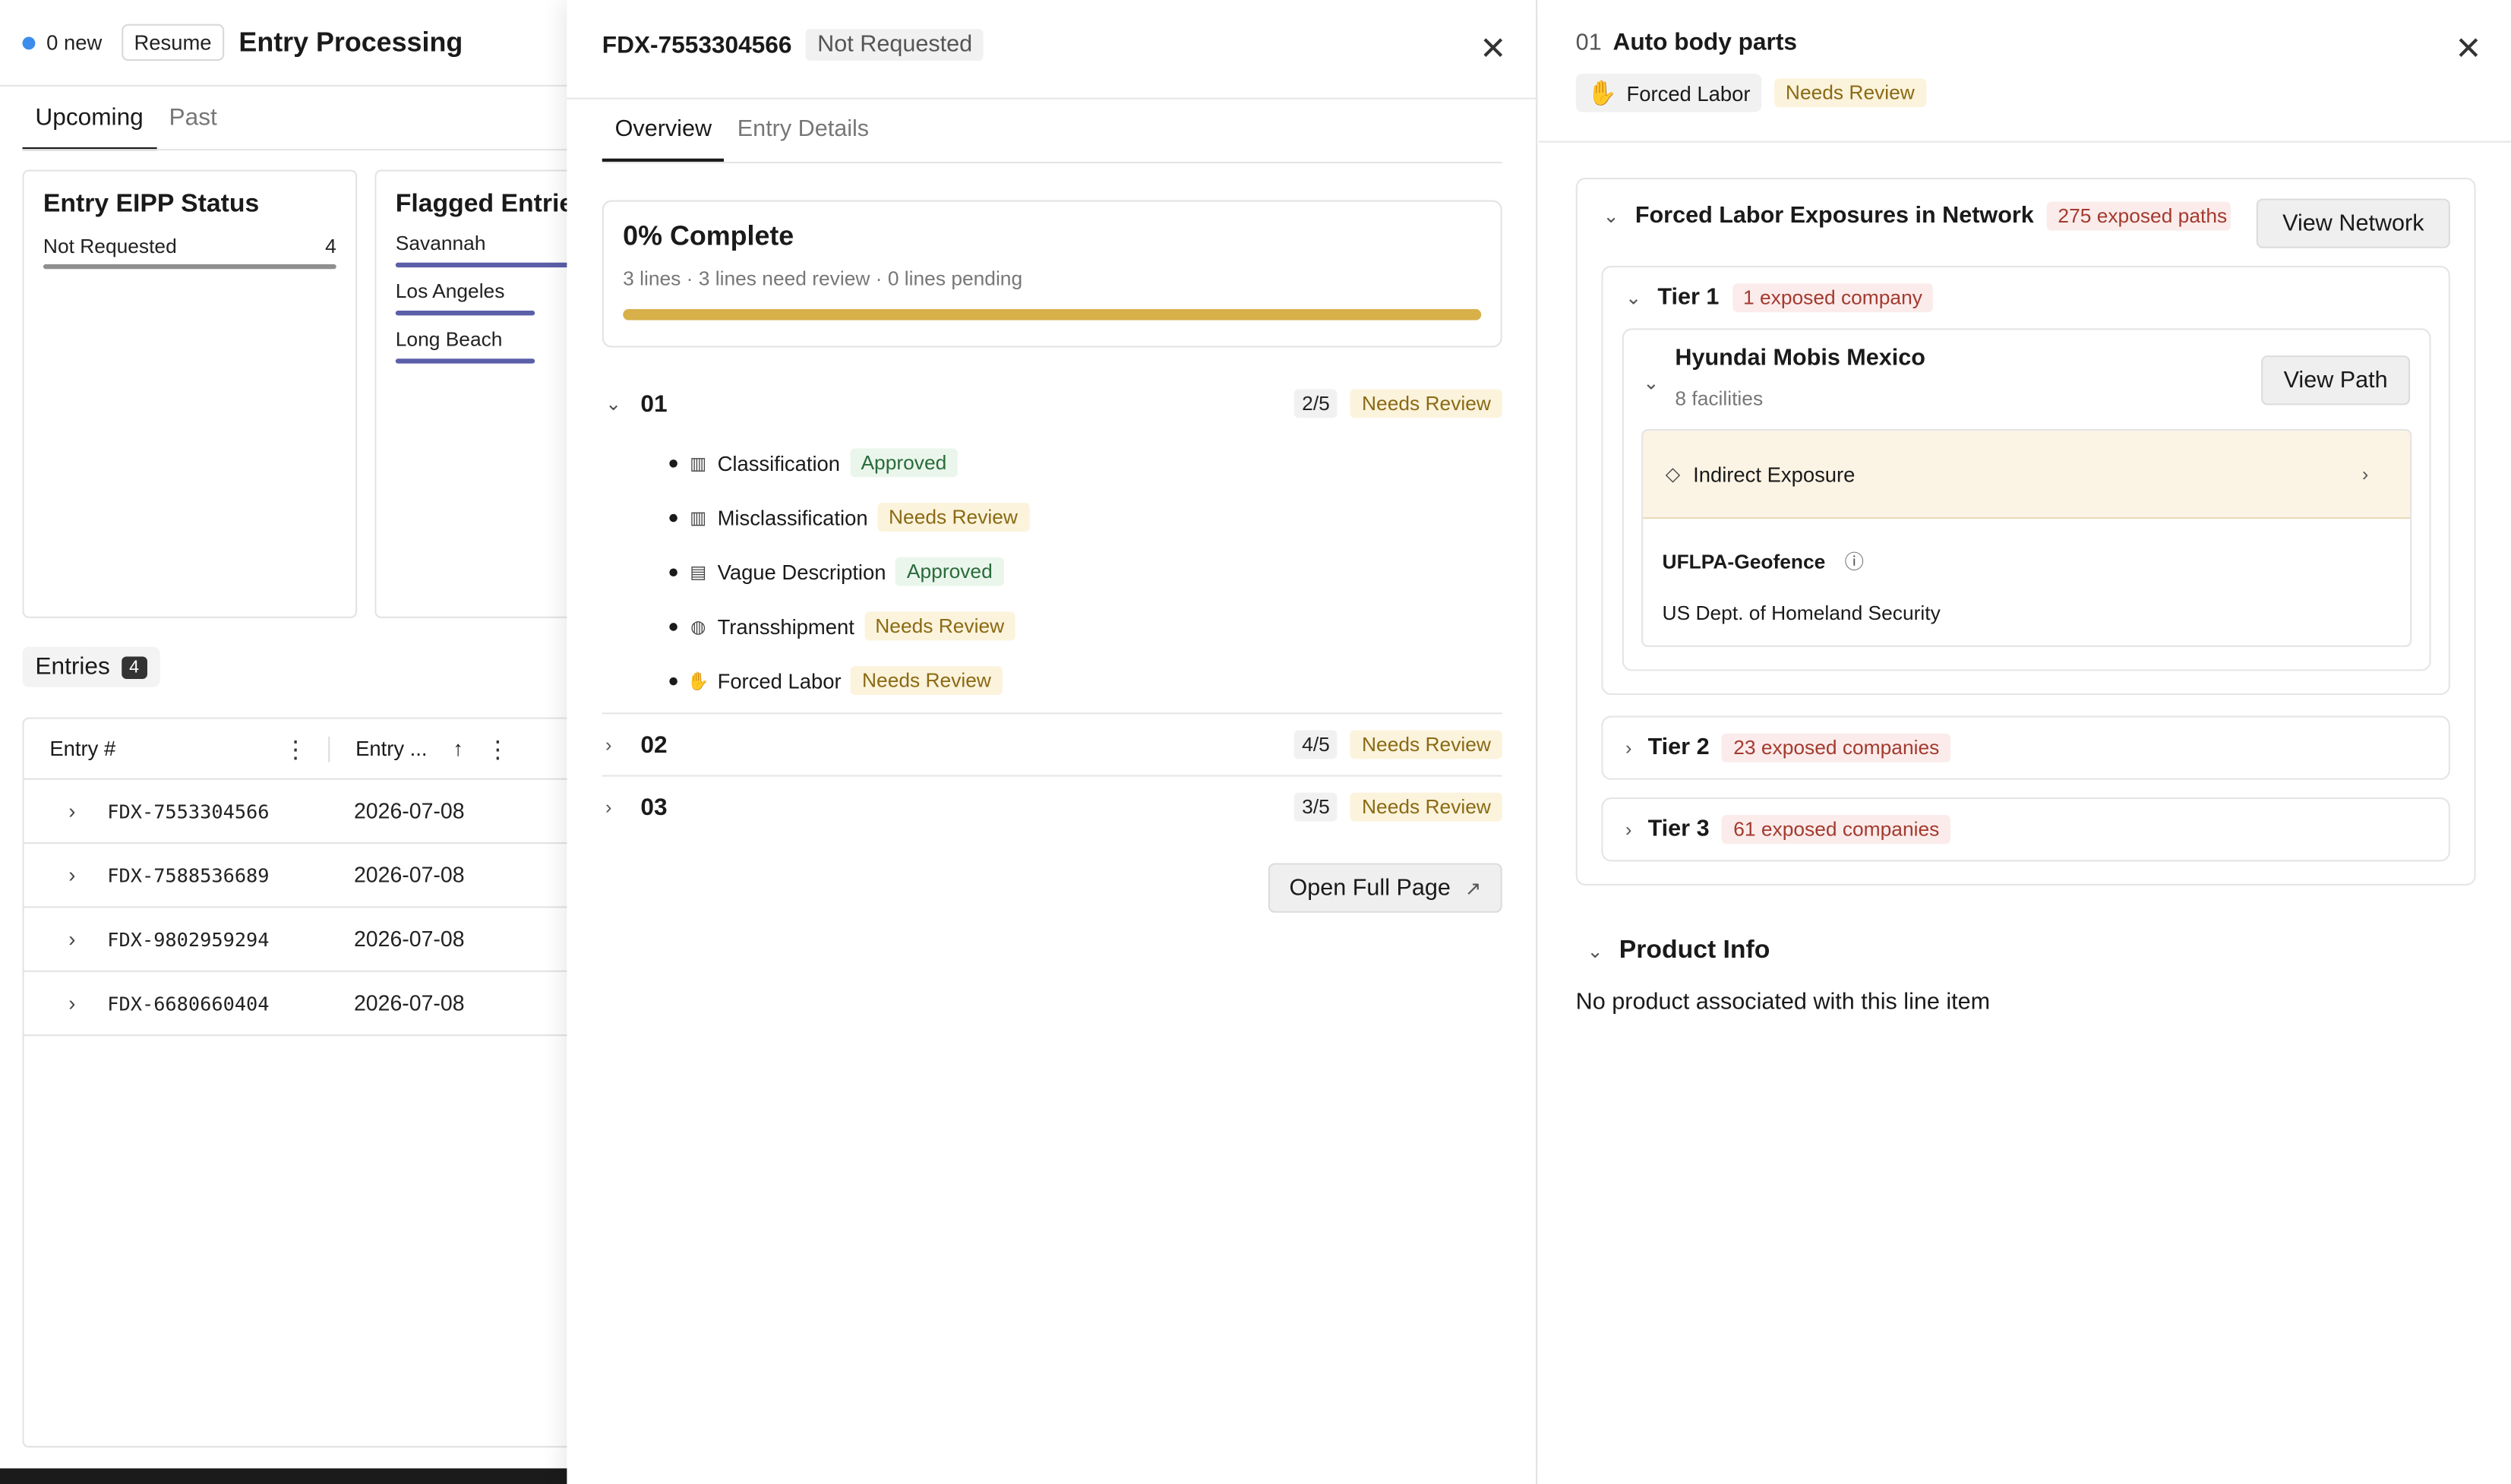 This screenshot has height=1484, width=2511. I want to click on table-row: › FDX-7553304566 2026-07-08, so click(311, 812).